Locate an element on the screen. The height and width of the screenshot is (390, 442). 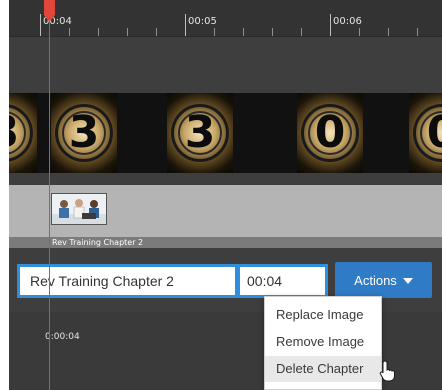
timeline-ruler: 00:04 00:05 00:06 is located at coordinates (225, 18).